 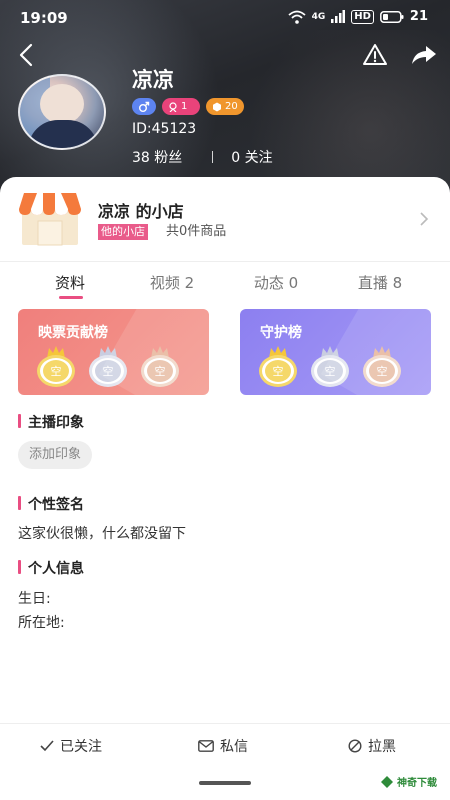 I want to click on gender-male-icon, so click(x=144, y=106).